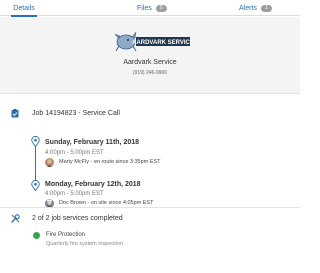 Image resolution: width=320 pixels, height=273 pixels. What do you see at coordinates (49, 162) in the screenshot?
I see `avatar` at bounding box center [49, 162].